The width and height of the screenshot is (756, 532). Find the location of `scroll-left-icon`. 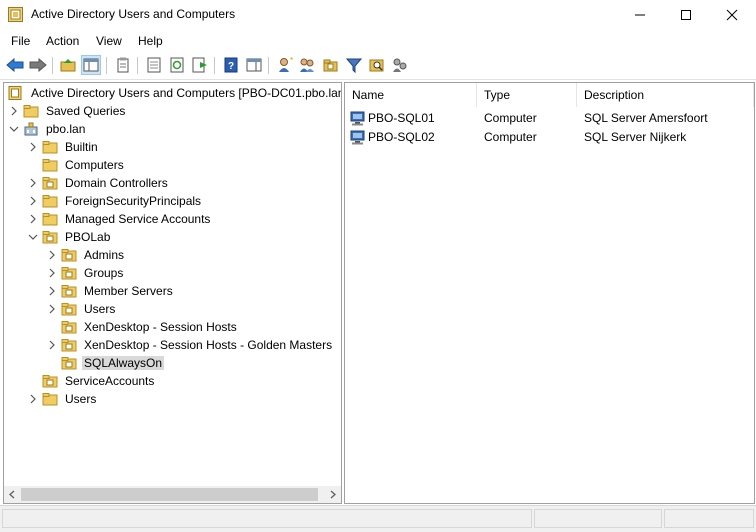

scroll-left-icon is located at coordinates (12, 494).